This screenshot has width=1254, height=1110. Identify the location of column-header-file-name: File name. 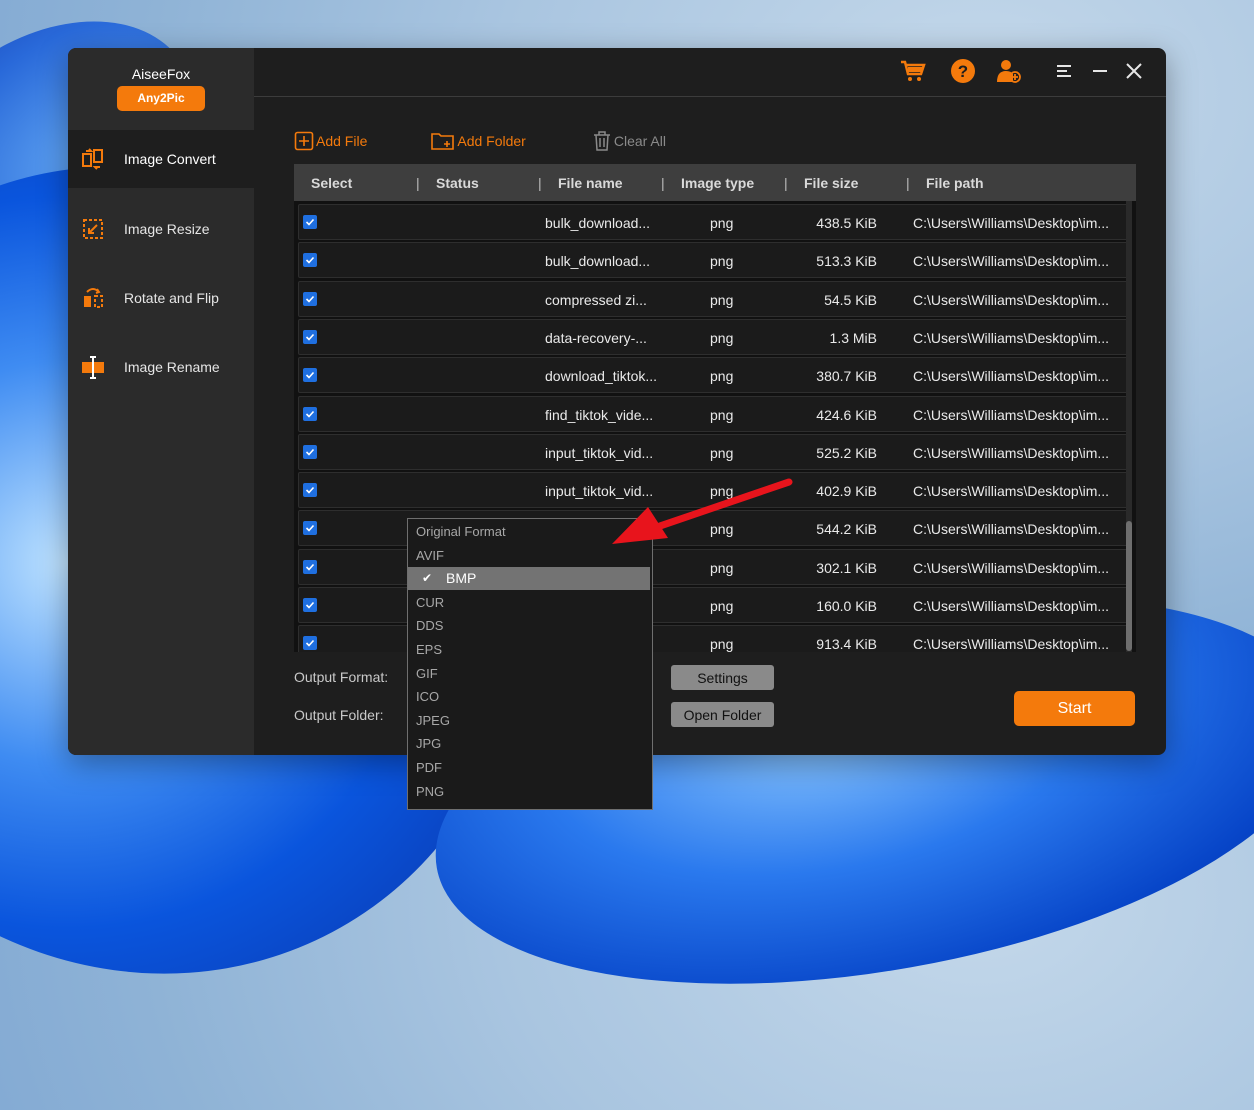
(590, 183).